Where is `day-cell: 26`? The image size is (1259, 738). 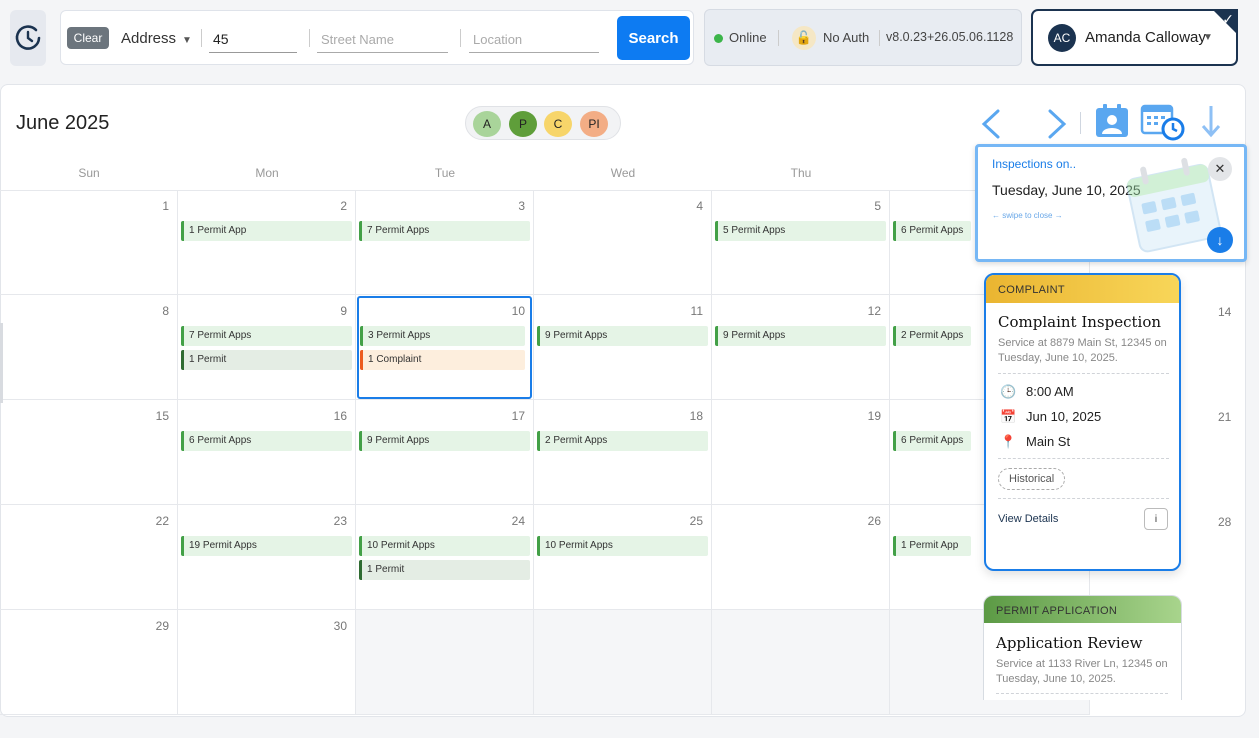 day-cell: 26 is located at coordinates (801, 557).